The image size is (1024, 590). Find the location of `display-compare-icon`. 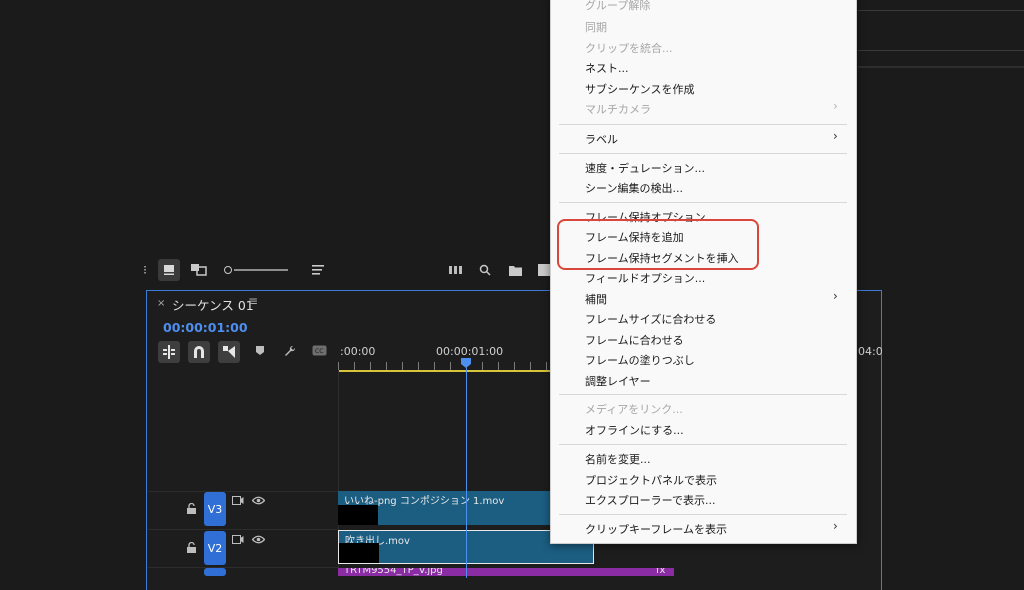

display-compare-icon is located at coordinates (199, 270).